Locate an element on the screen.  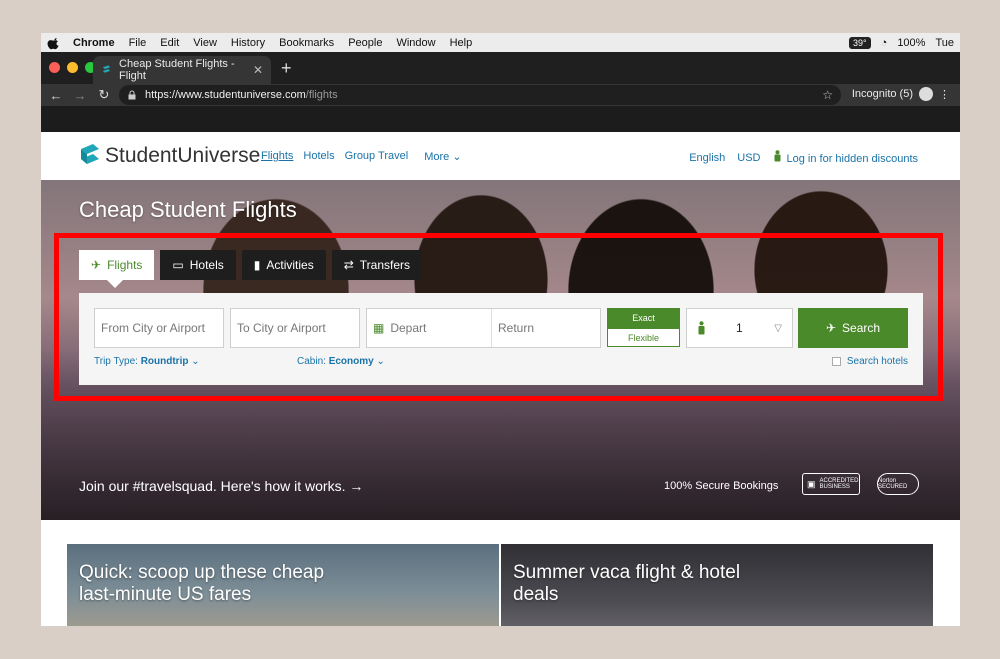
tab-transfers: ⇄ Transfers is located at coordinates (377, 265).